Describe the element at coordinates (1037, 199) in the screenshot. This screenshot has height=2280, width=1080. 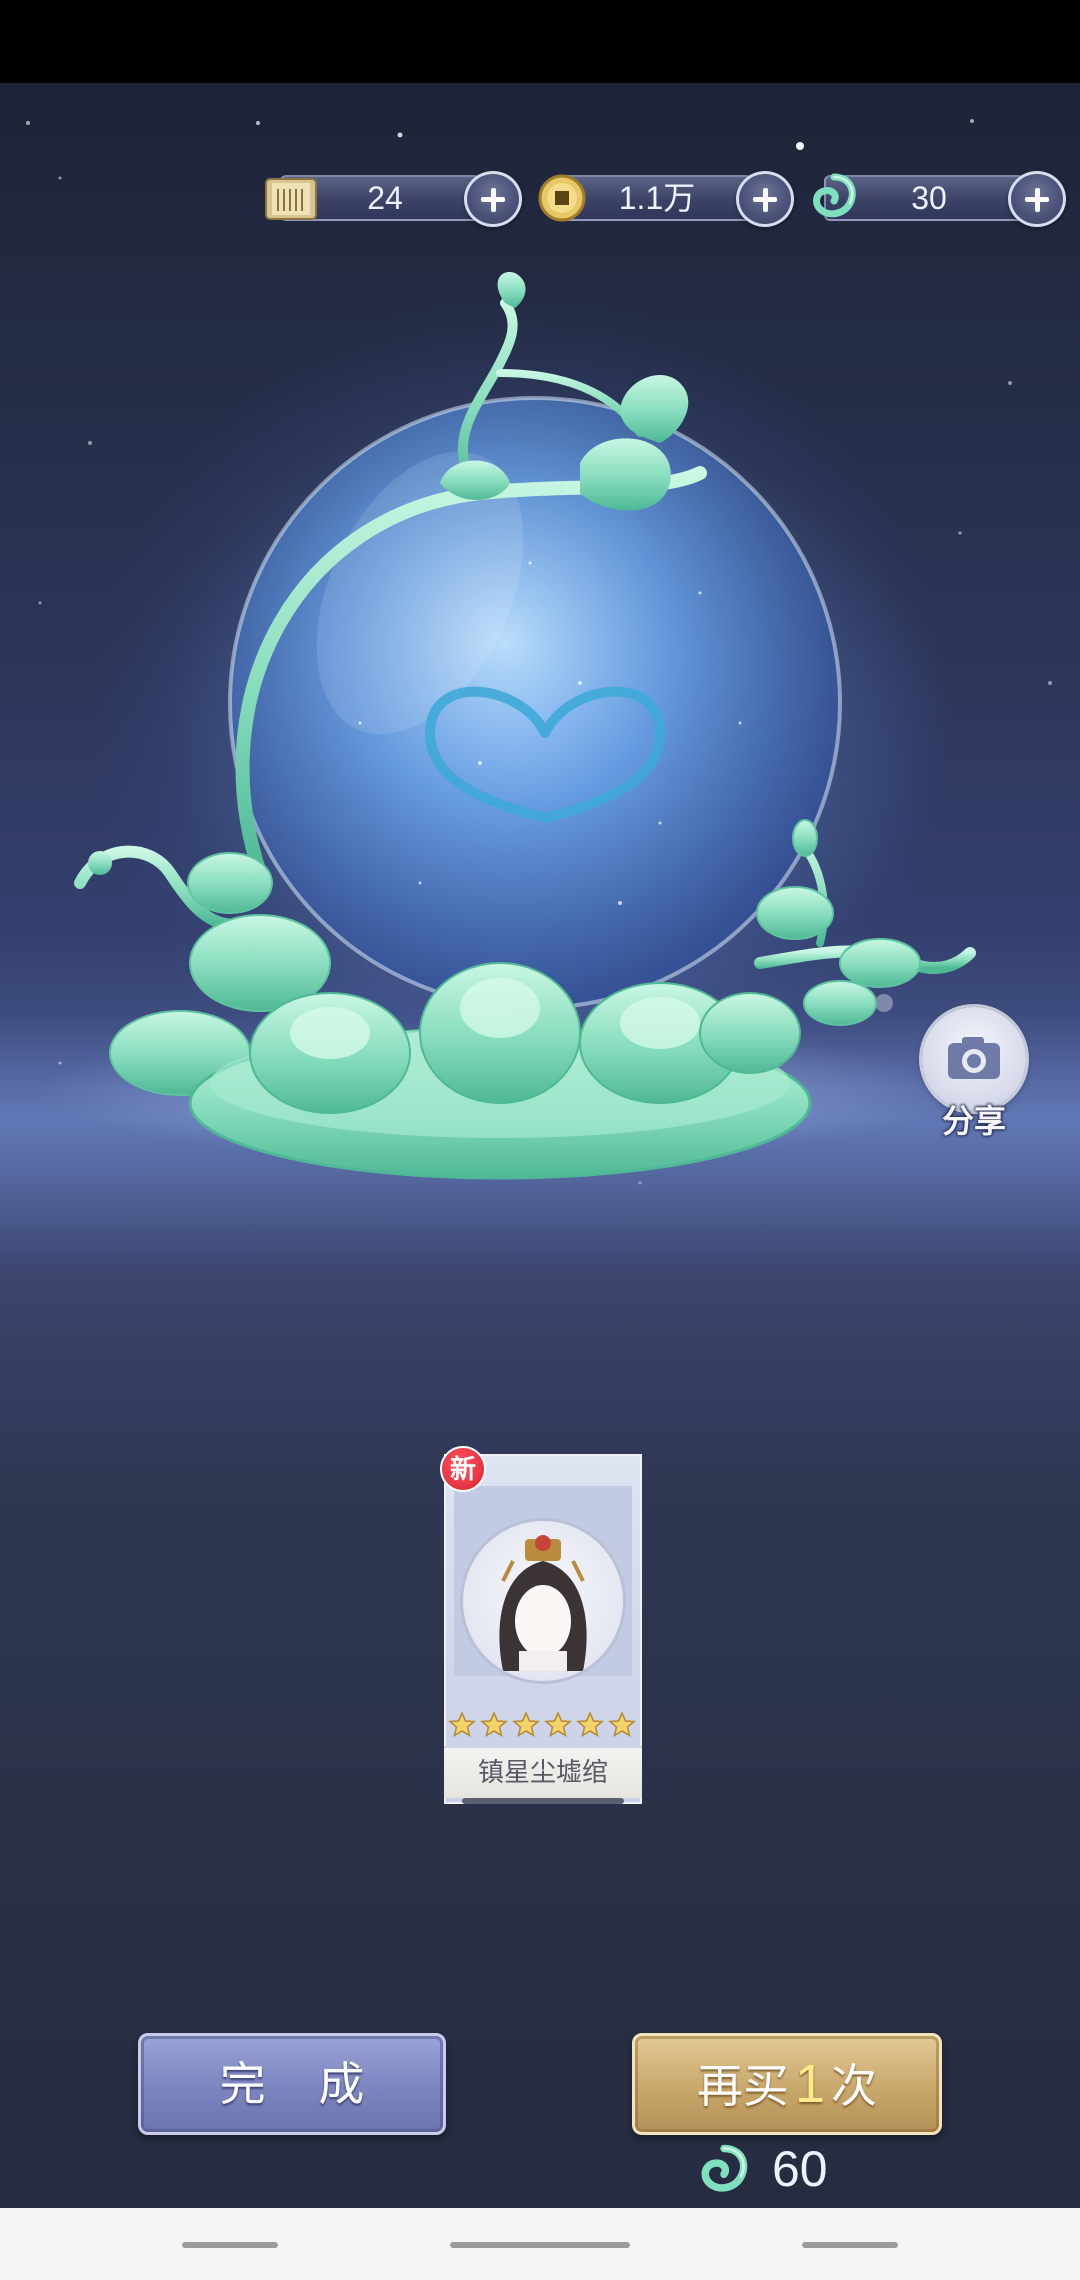
I see `add-jade-button` at that location.